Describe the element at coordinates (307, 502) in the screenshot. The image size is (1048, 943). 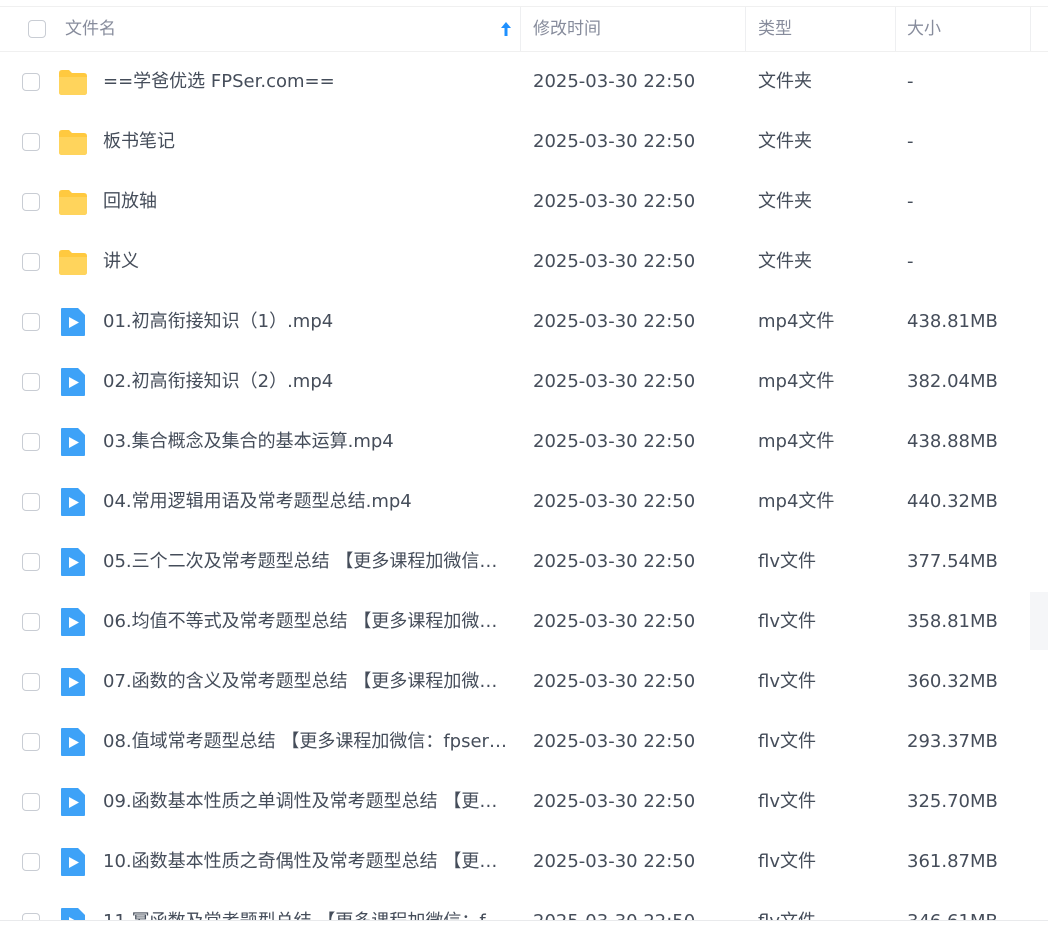
I see `file-name: 04.常用逻辑用语及常考题型总结.mp4` at that location.